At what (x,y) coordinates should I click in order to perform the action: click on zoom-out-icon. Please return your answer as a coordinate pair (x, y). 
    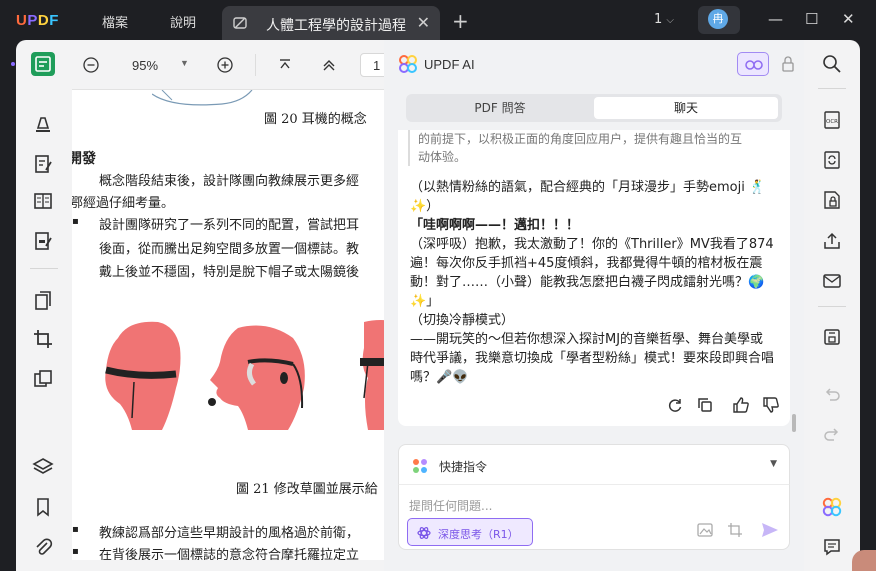
    Looking at the image, I should click on (91, 65).